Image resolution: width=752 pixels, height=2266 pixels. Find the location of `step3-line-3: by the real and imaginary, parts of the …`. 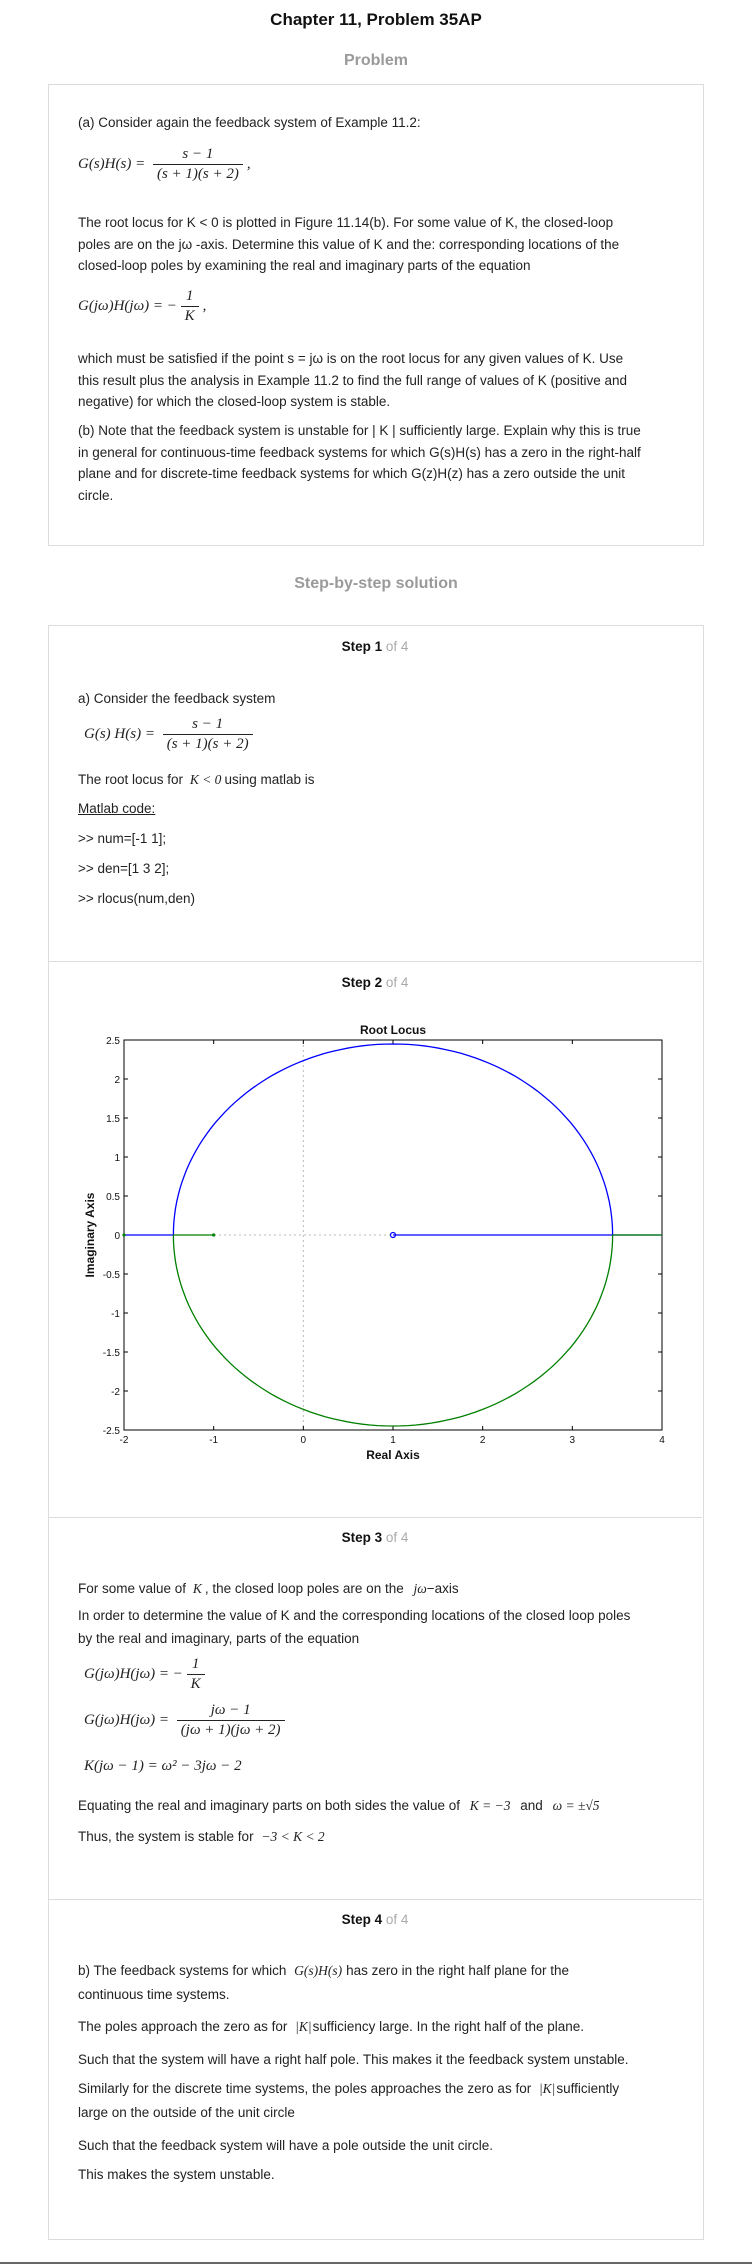

step3-line-3: by the real and imaginary, parts of the … is located at coordinates (219, 1638).